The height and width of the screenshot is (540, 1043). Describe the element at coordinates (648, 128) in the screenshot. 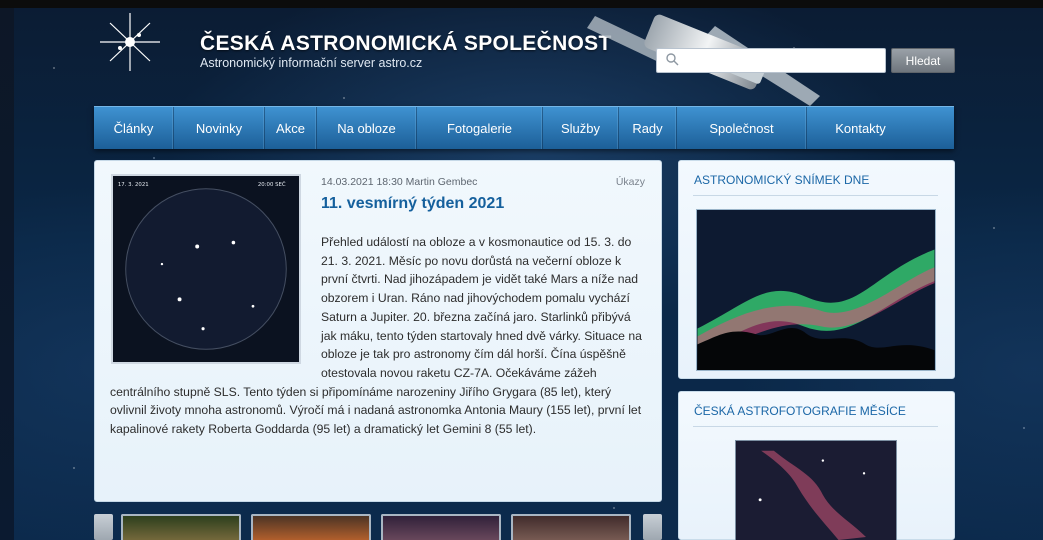

I see `nav-item-rady: Rady` at that location.